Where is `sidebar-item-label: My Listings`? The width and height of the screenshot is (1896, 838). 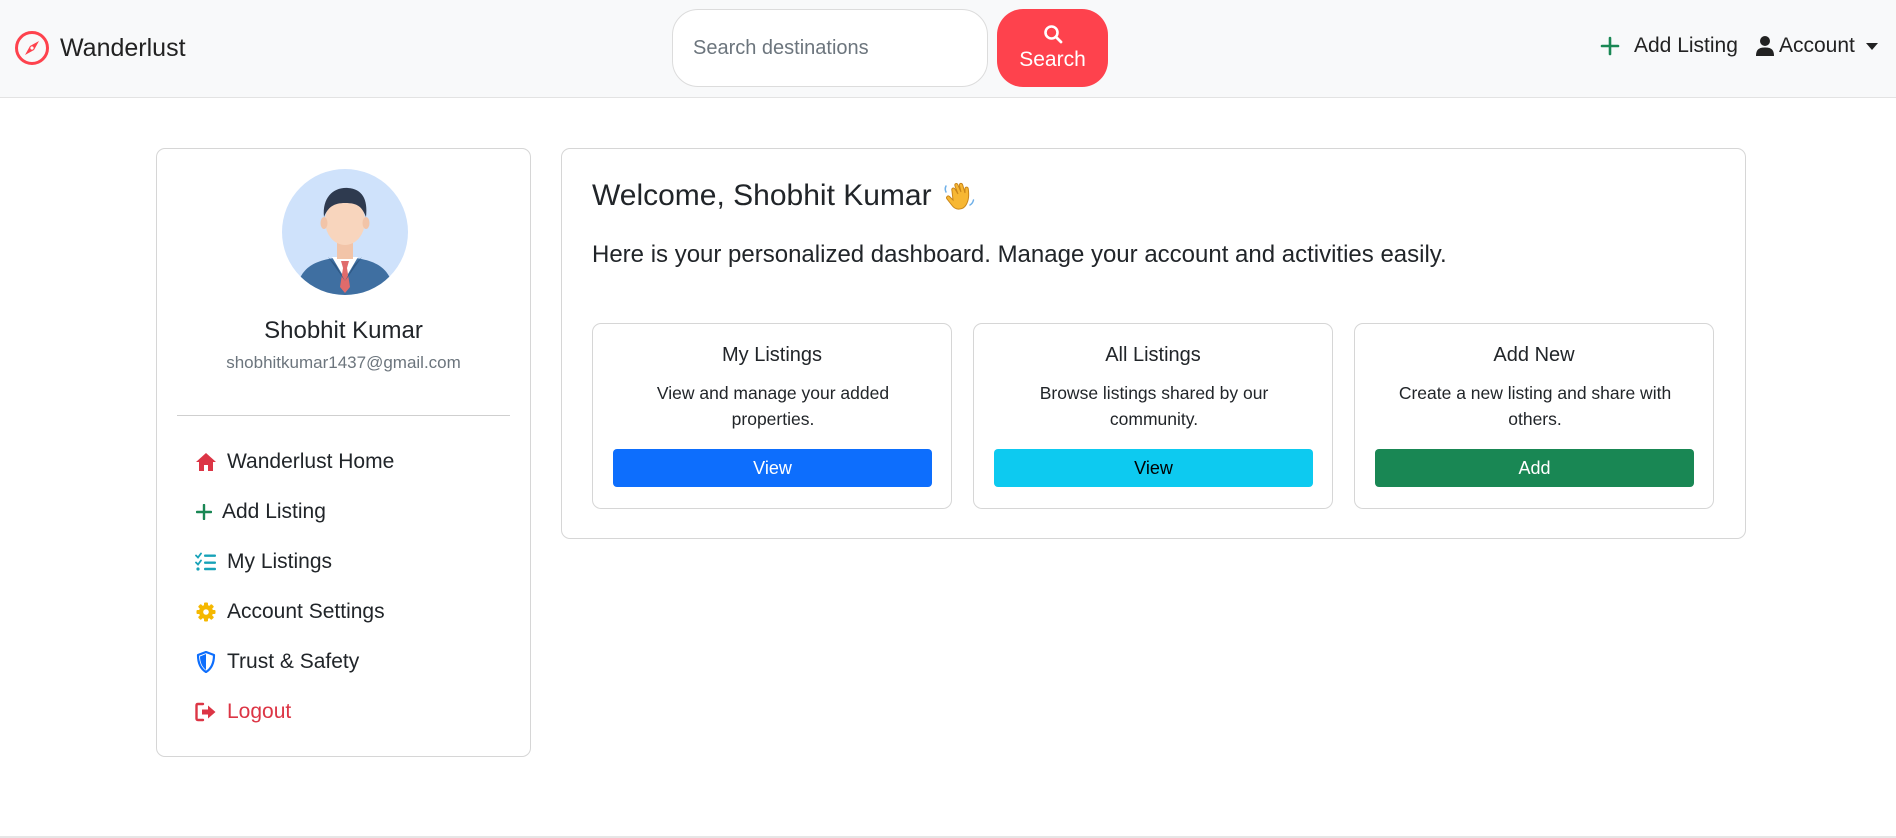
sidebar-item-label: My Listings is located at coordinates (280, 561).